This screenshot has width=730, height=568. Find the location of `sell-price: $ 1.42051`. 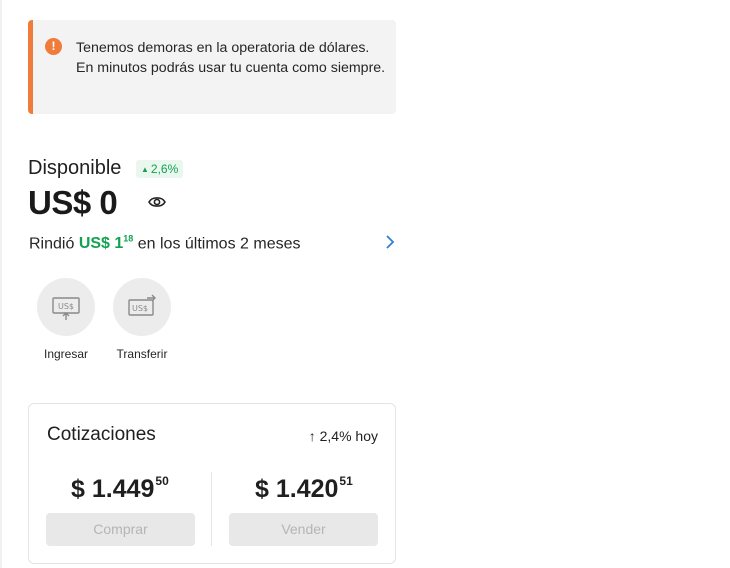

sell-price: $ 1.42051 is located at coordinates (304, 489).